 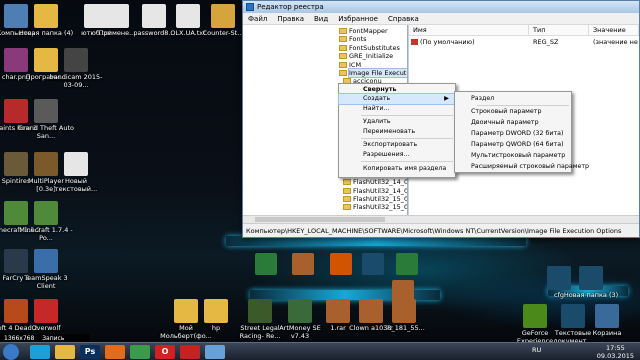 What do you see at coordinates (257, 18) in the screenshot?
I see `menu-file: Файл` at bounding box center [257, 18].